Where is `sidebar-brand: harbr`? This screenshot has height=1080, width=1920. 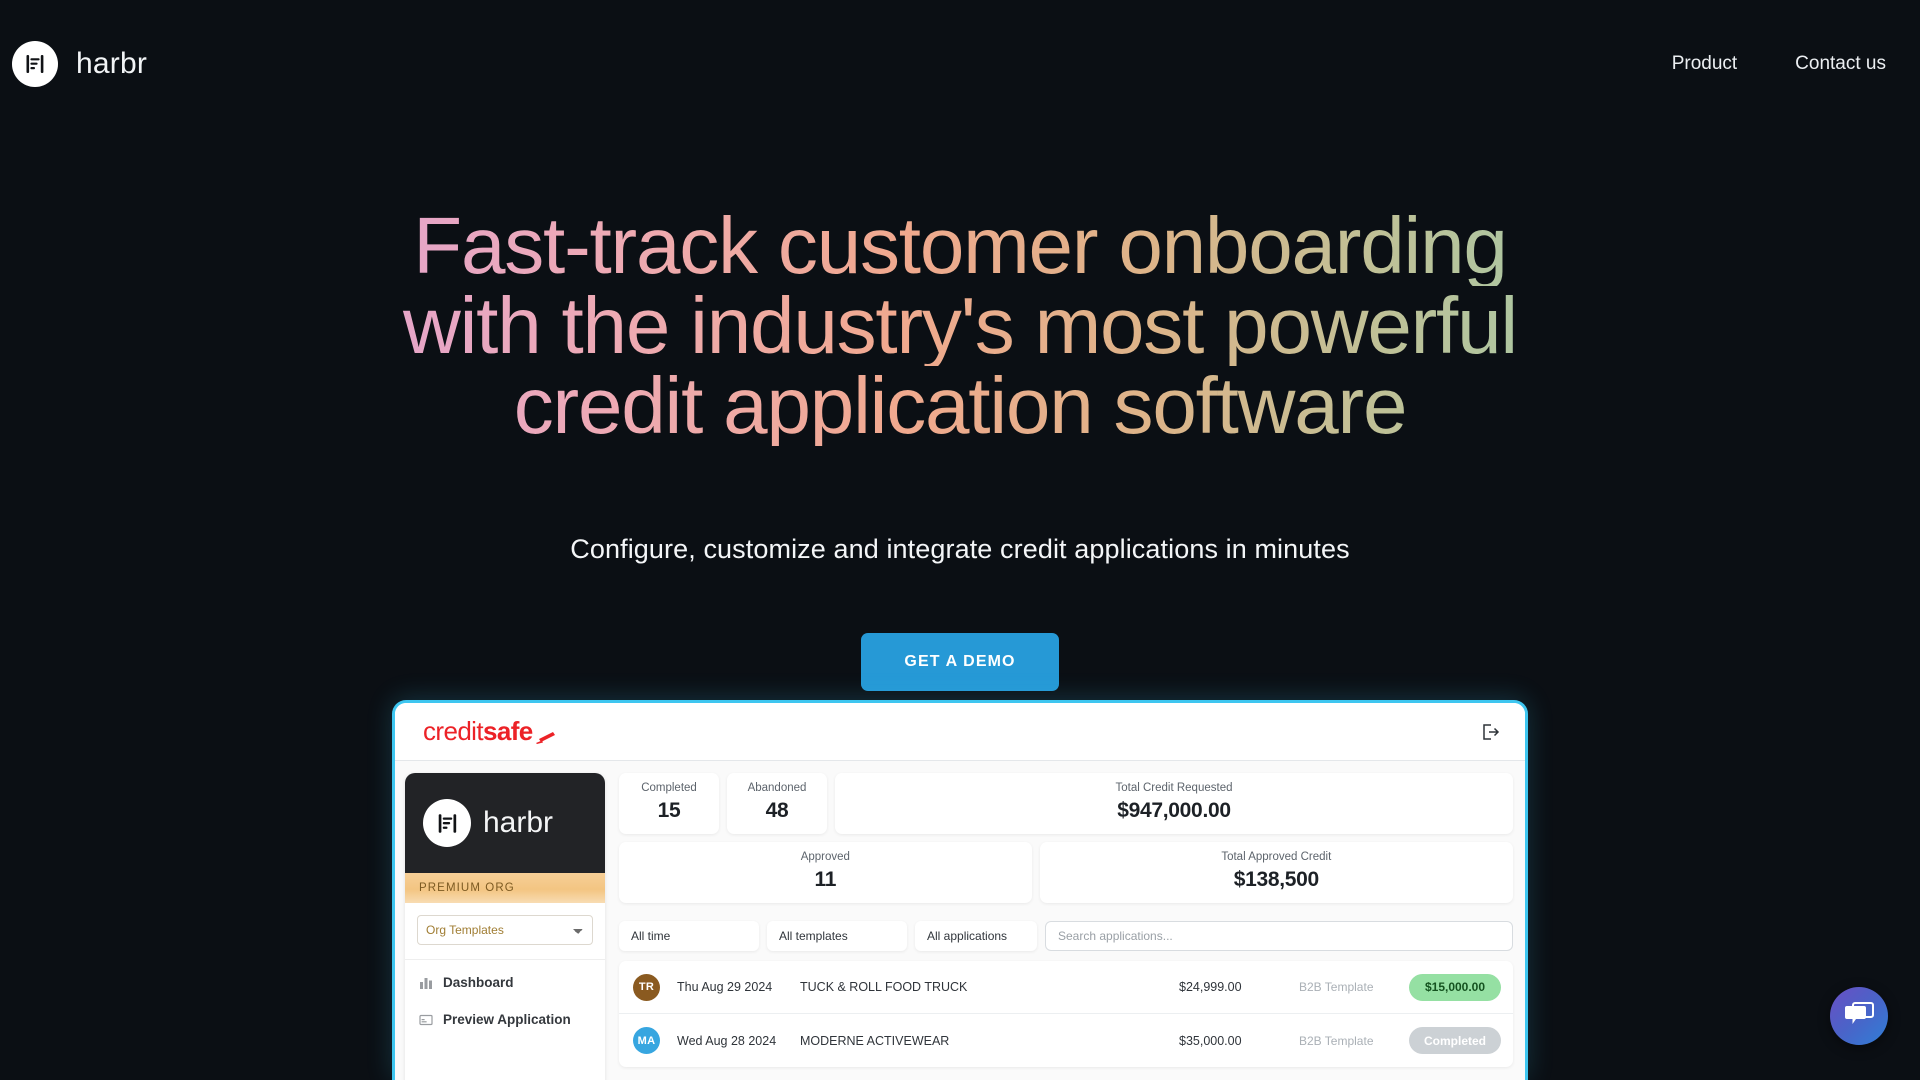
sidebar-brand: harbr is located at coordinates (505, 823).